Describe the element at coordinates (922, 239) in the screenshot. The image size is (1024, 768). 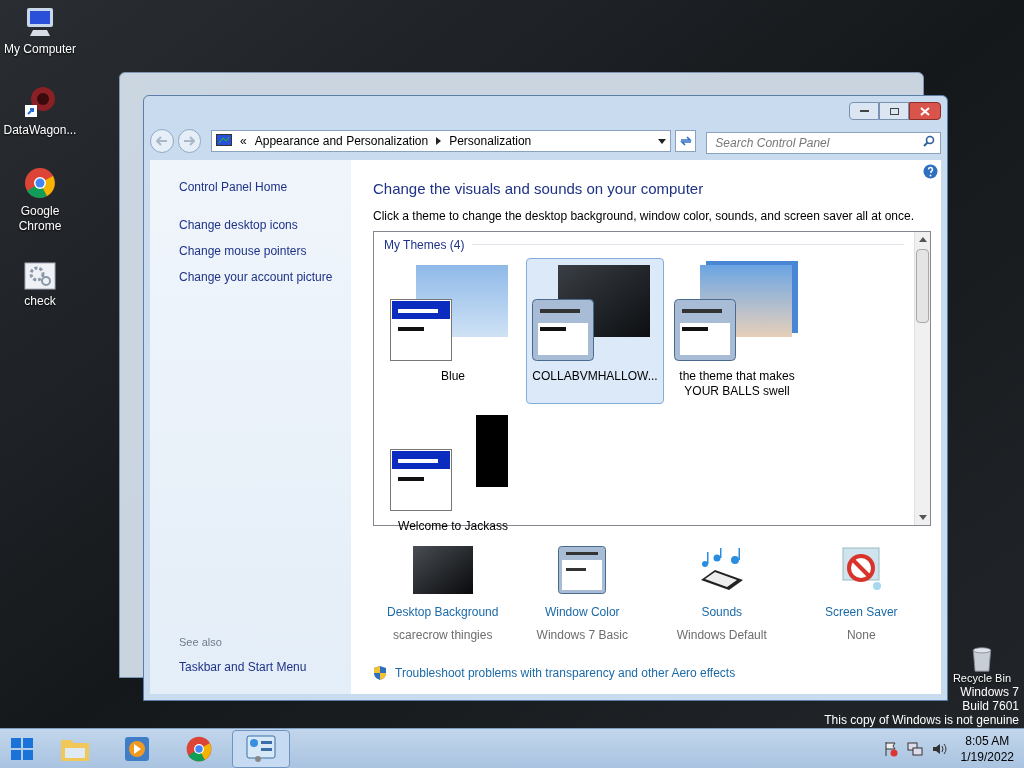
I see `scroll-up-arrow-icon` at that location.